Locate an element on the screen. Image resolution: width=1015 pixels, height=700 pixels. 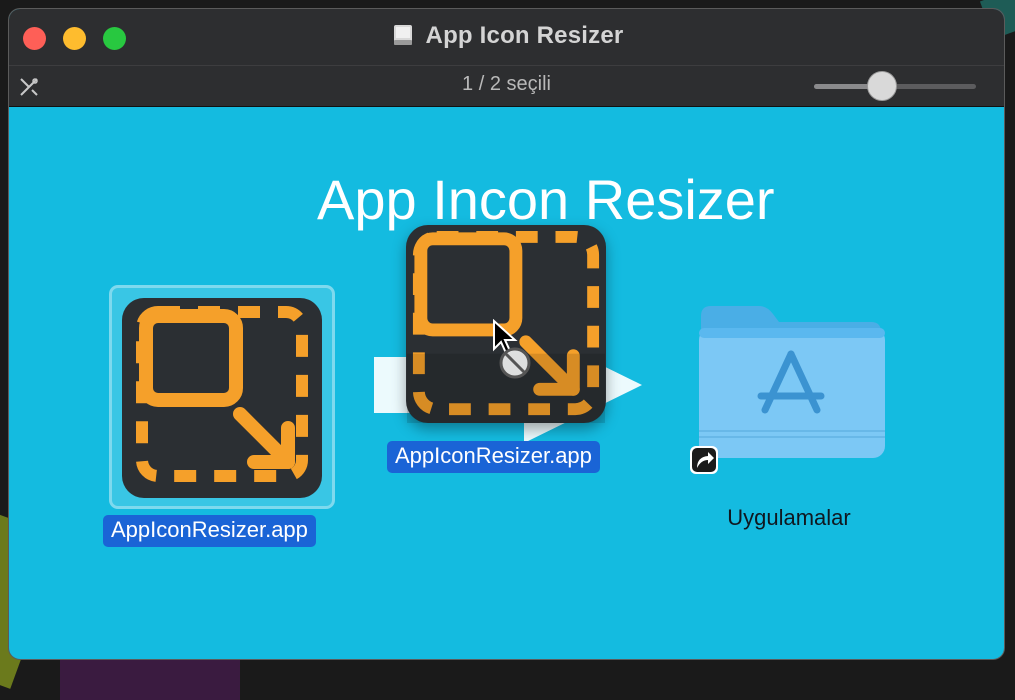
background-heading: App Incon Resizer is located at coordinates (546, 199).